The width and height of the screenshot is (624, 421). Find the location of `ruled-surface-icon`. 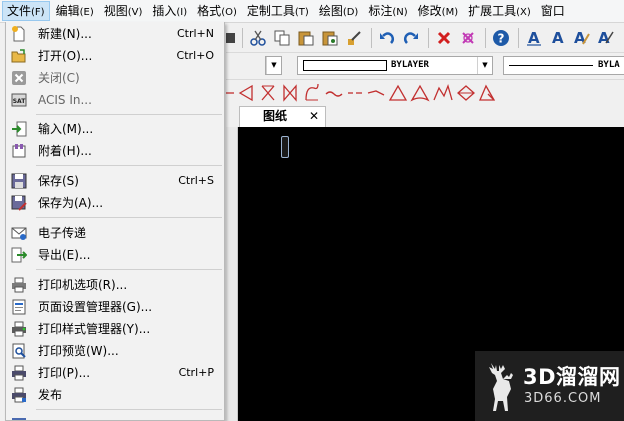

ruled-surface-icon is located at coordinates (268, 93).